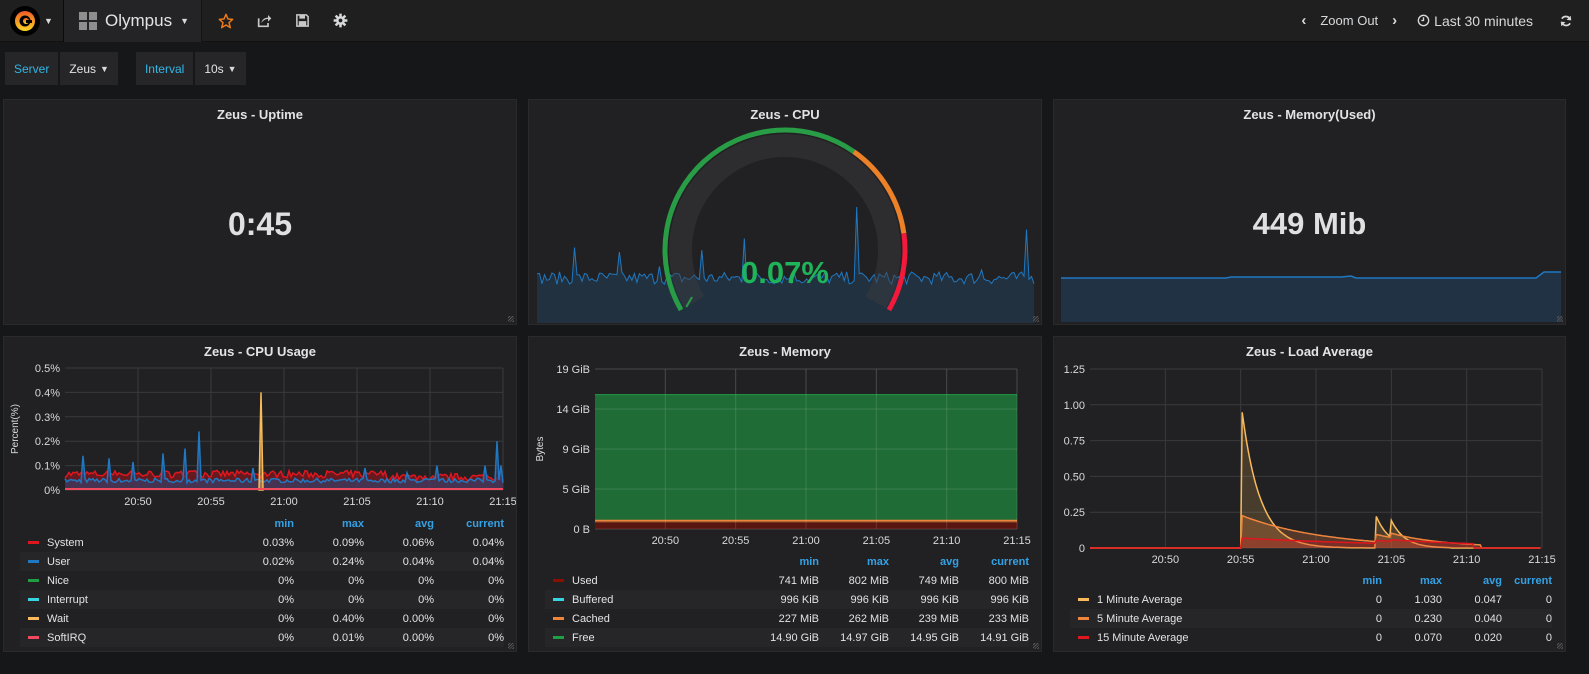  I want to click on series-name: 1 Minute Average, so click(1139, 600).